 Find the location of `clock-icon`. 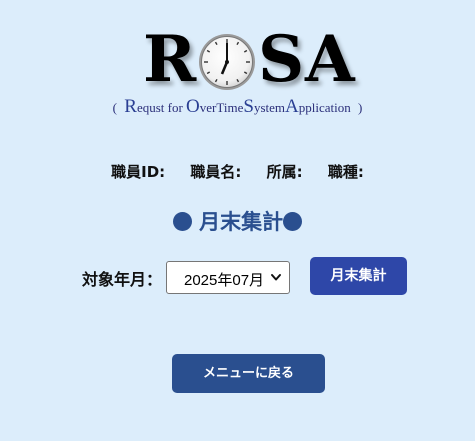

clock-icon is located at coordinates (227, 62).